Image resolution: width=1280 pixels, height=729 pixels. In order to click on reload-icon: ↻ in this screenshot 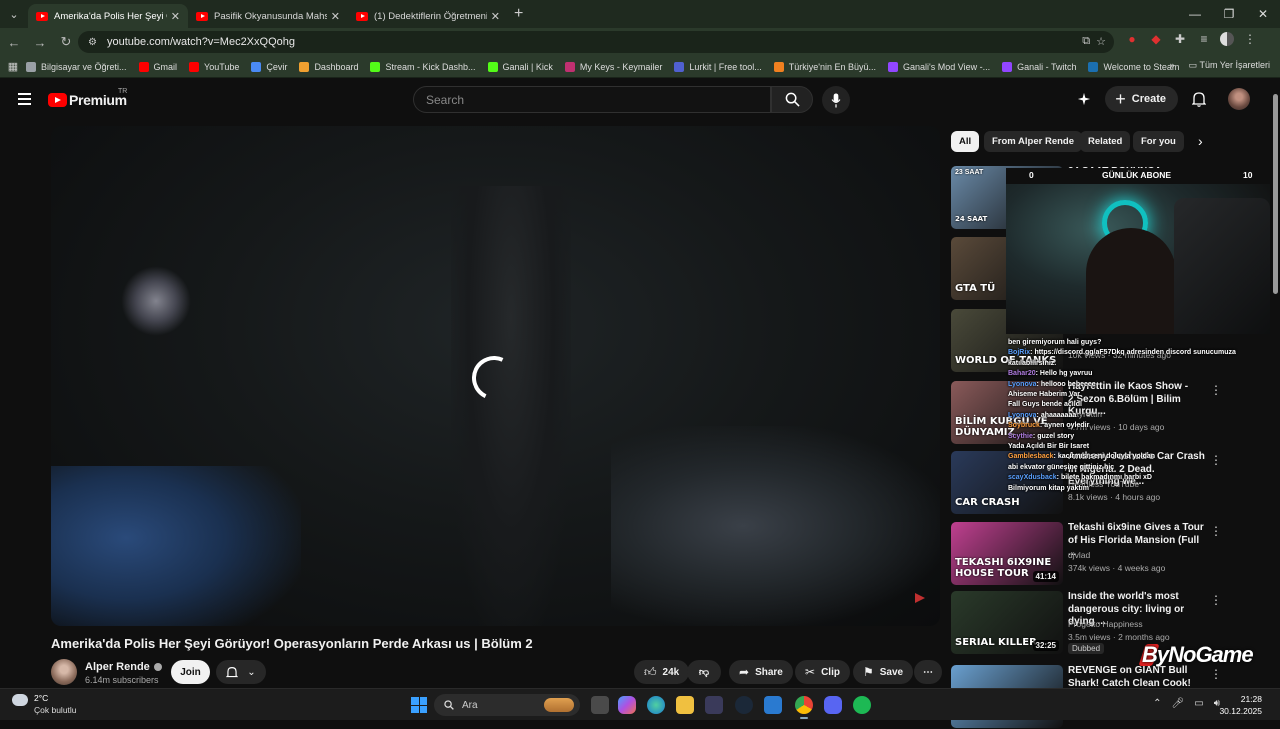, I will do `click(66, 42)`.